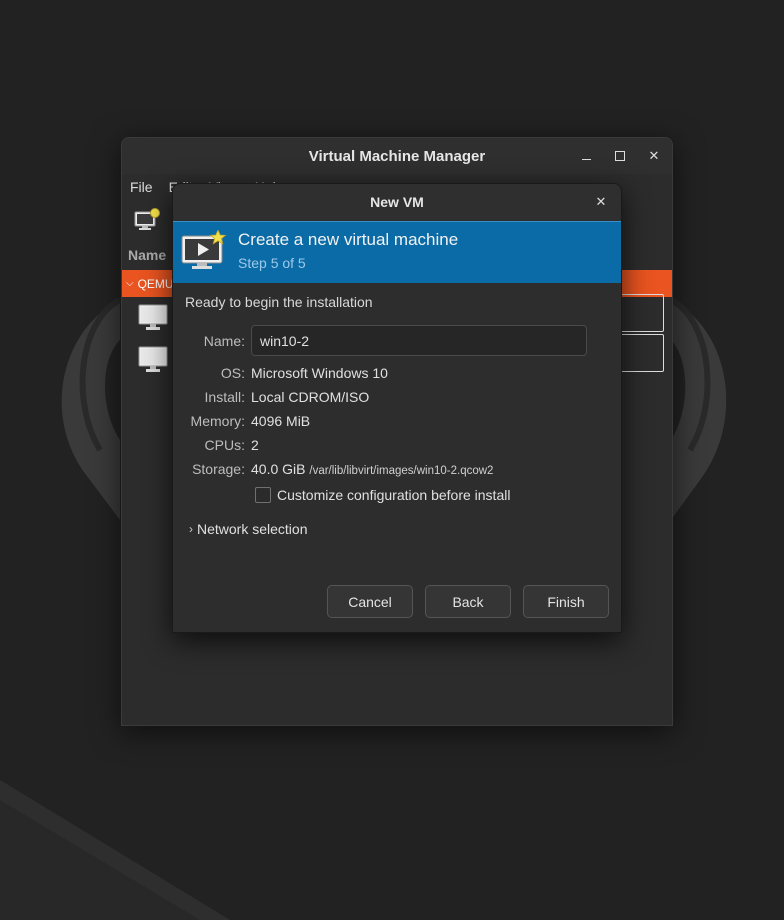 The width and height of the screenshot is (784, 920). I want to click on cpus-label: CPUs:, so click(224, 445).